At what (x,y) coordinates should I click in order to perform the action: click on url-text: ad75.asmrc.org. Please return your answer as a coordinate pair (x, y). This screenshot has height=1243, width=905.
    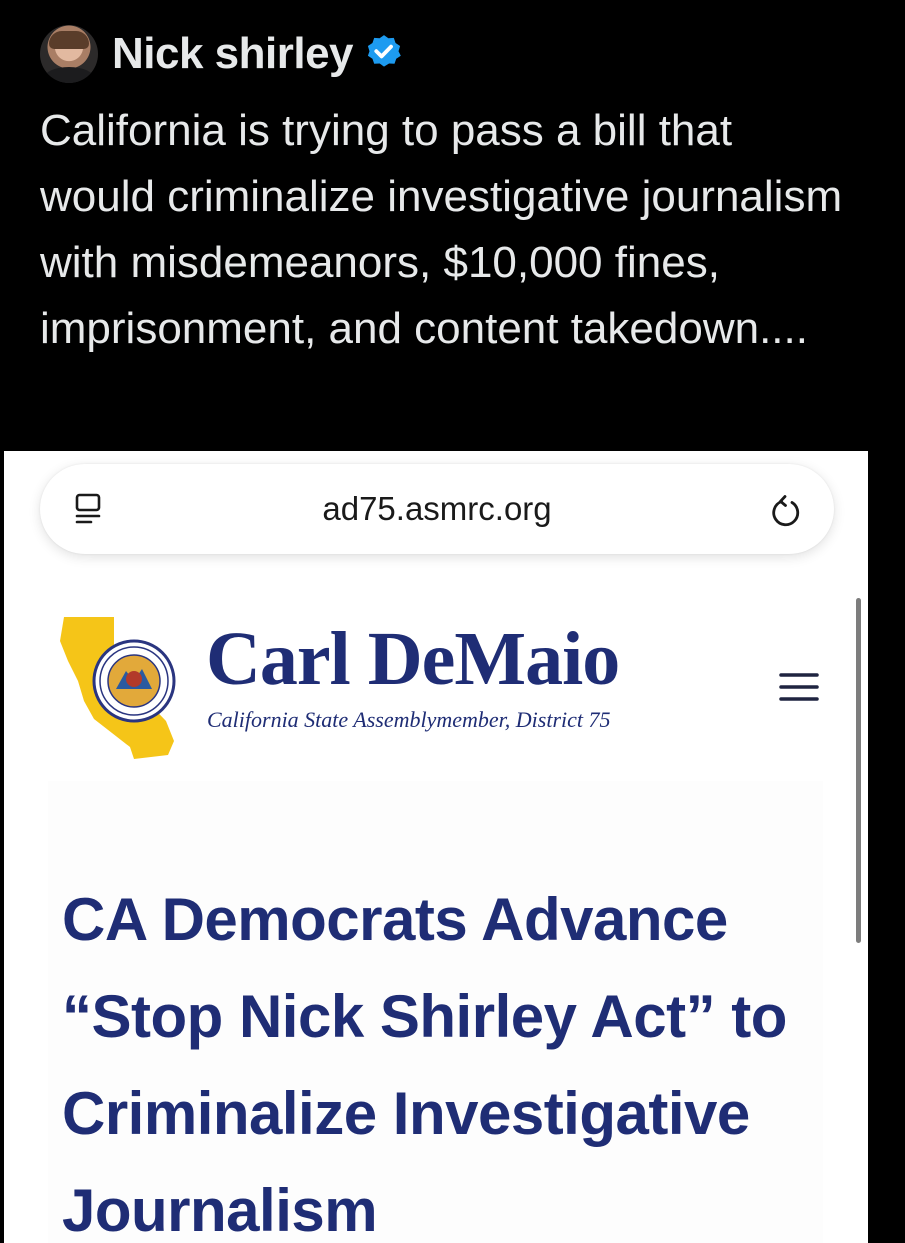
    Looking at the image, I should click on (437, 509).